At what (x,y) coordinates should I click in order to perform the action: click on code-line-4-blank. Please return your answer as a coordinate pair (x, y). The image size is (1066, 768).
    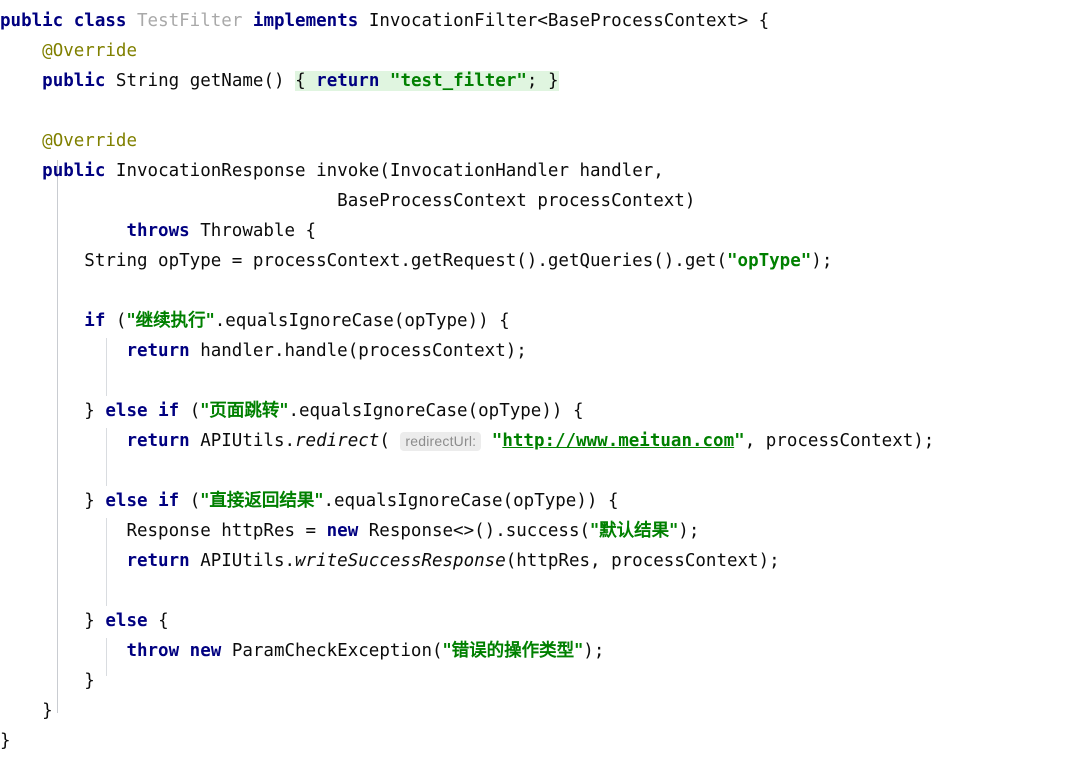
    Looking at the image, I should click on (533, 111).